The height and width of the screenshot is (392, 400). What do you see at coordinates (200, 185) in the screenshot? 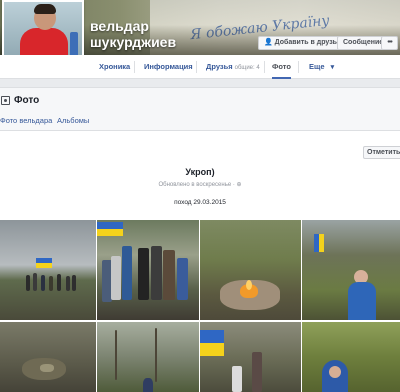
I see `album-updated: Обновлено в воскресенье · ⊕` at bounding box center [200, 185].